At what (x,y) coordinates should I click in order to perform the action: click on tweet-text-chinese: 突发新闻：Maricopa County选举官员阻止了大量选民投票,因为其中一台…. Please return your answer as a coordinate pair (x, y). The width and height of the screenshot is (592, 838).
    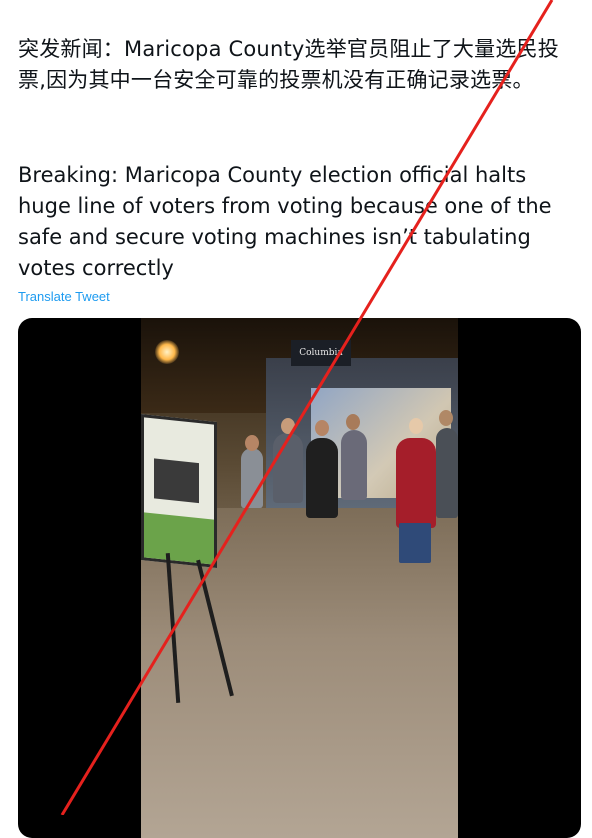
    Looking at the image, I should click on (288, 64).